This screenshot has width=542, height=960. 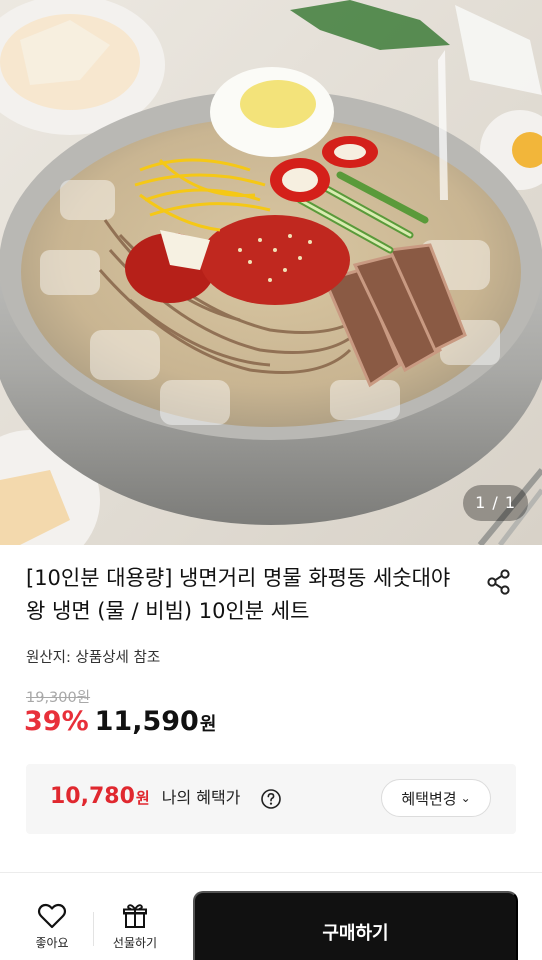 I want to click on like-button: 좋아요, so click(x=52, y=931).